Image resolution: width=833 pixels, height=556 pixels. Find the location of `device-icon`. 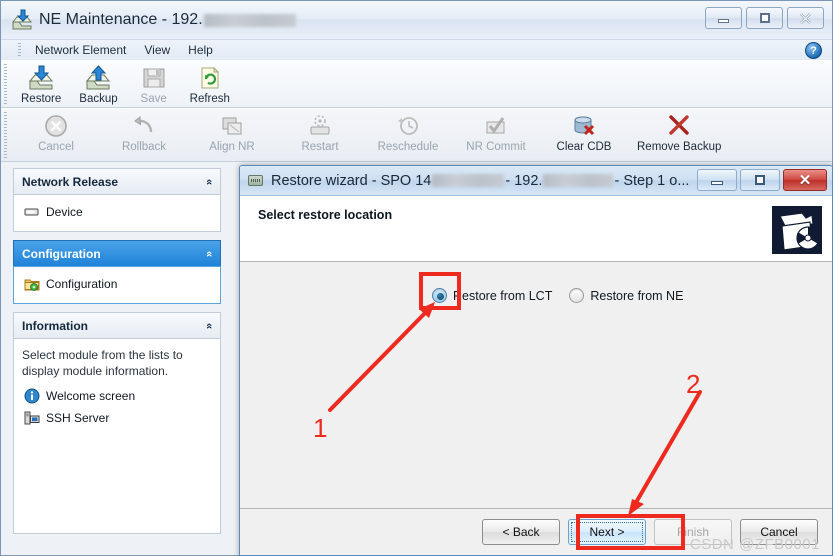

device-icon is located at coordinates (32, 212).